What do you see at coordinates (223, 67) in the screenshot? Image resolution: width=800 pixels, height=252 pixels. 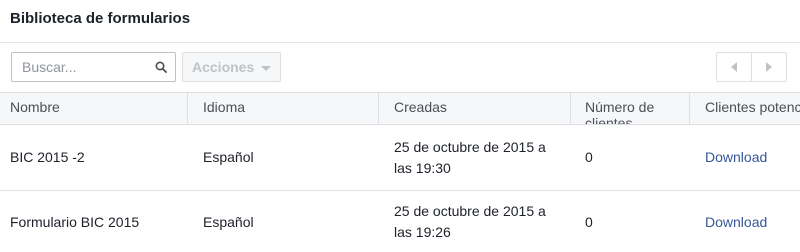 I see `actions-label: Acciones` at bounding box center [223, 67].